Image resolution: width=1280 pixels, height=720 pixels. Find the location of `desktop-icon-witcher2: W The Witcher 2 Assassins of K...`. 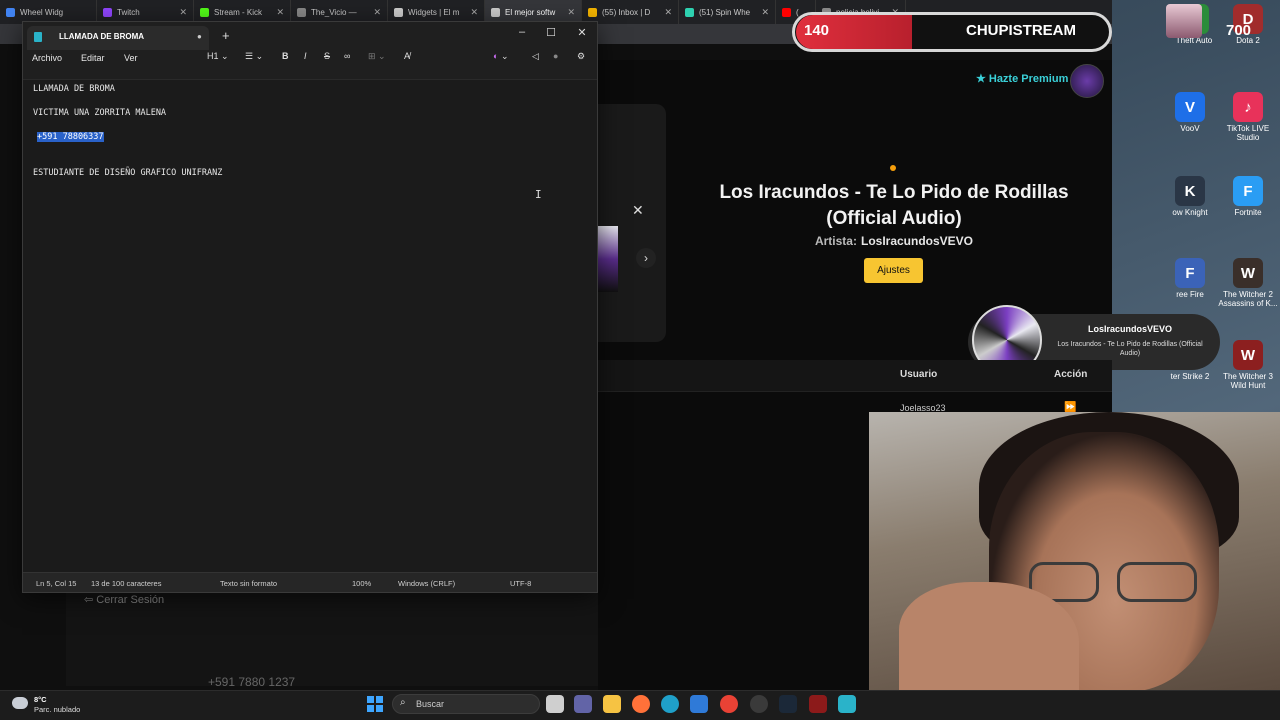

desktop-icon-witcher2: W The Witcher 2 Assassins of K... is located at coordinates (1248, 283).